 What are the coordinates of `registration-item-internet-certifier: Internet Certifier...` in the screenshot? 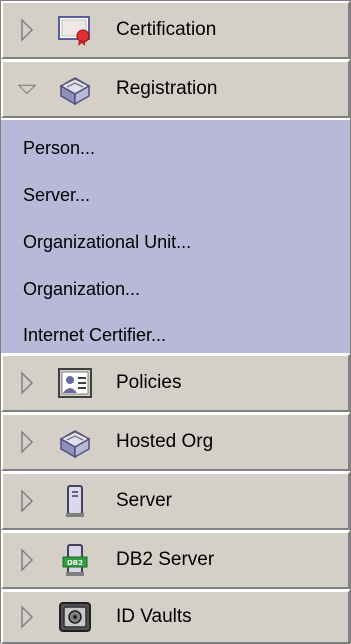 It's located at (94, 335).